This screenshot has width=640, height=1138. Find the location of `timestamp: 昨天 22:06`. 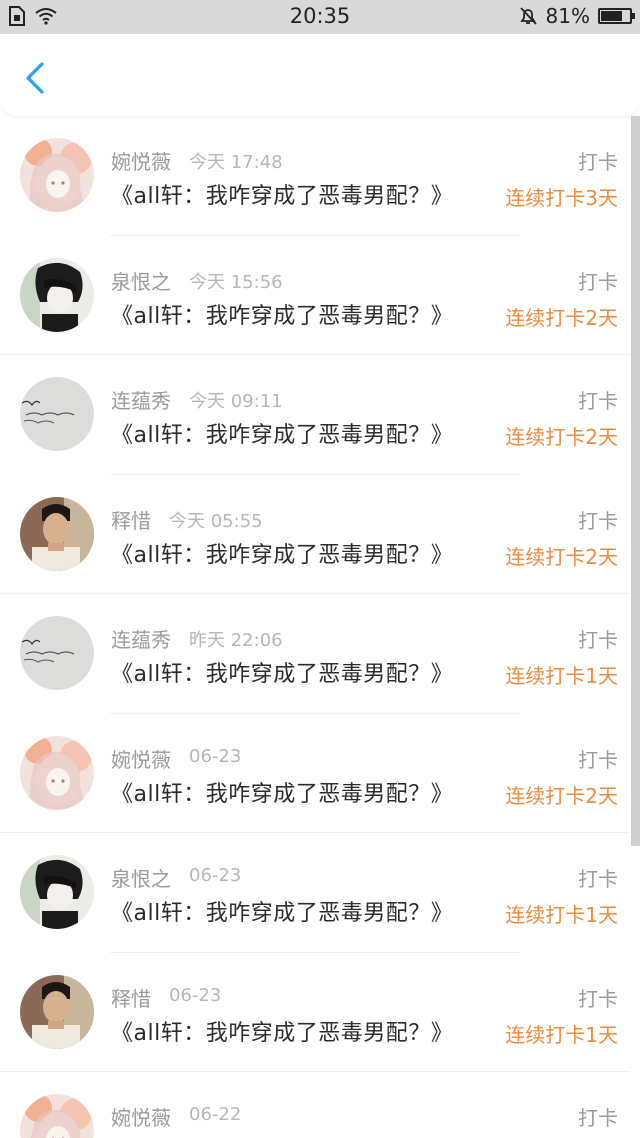

timestamp: 昨天 22:06 is located at coordinates (236, 640).